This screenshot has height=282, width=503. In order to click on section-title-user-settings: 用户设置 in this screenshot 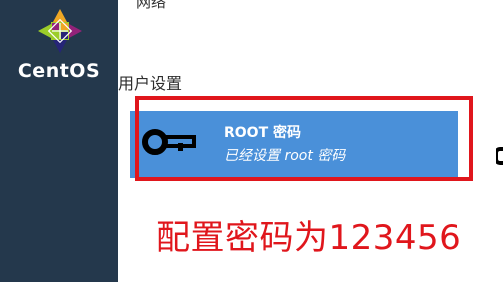, I will do `click(150, 83)`.